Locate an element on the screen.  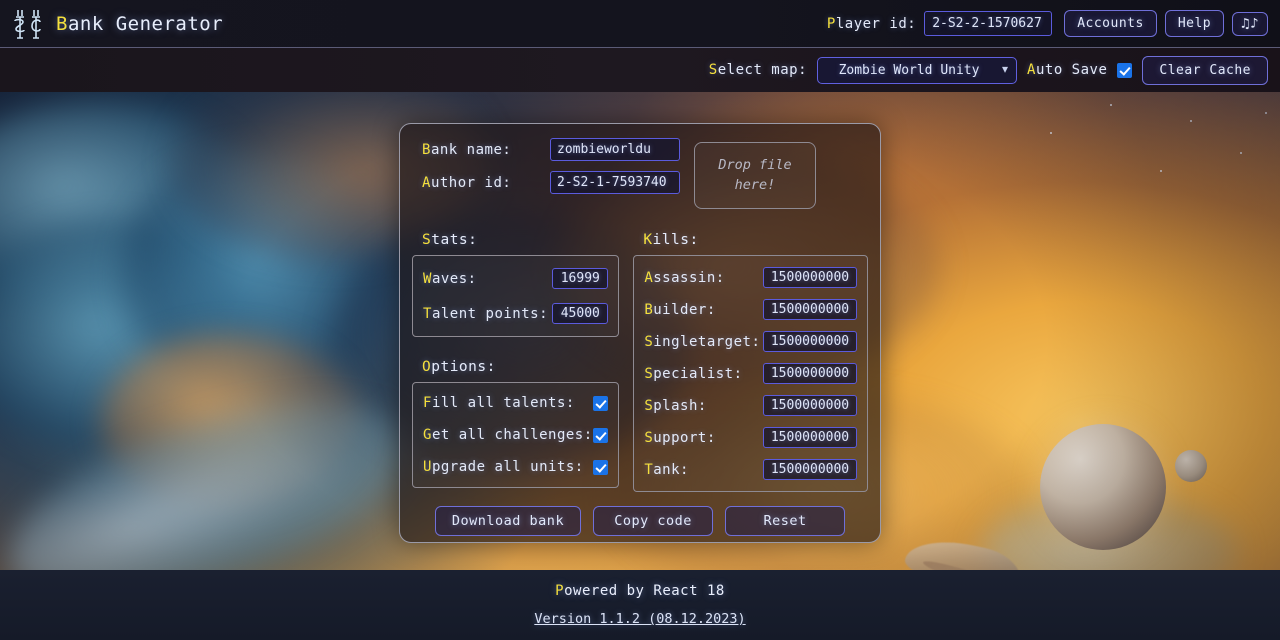
option-row: Upgrade all units: is located at coordinates (516, 467).